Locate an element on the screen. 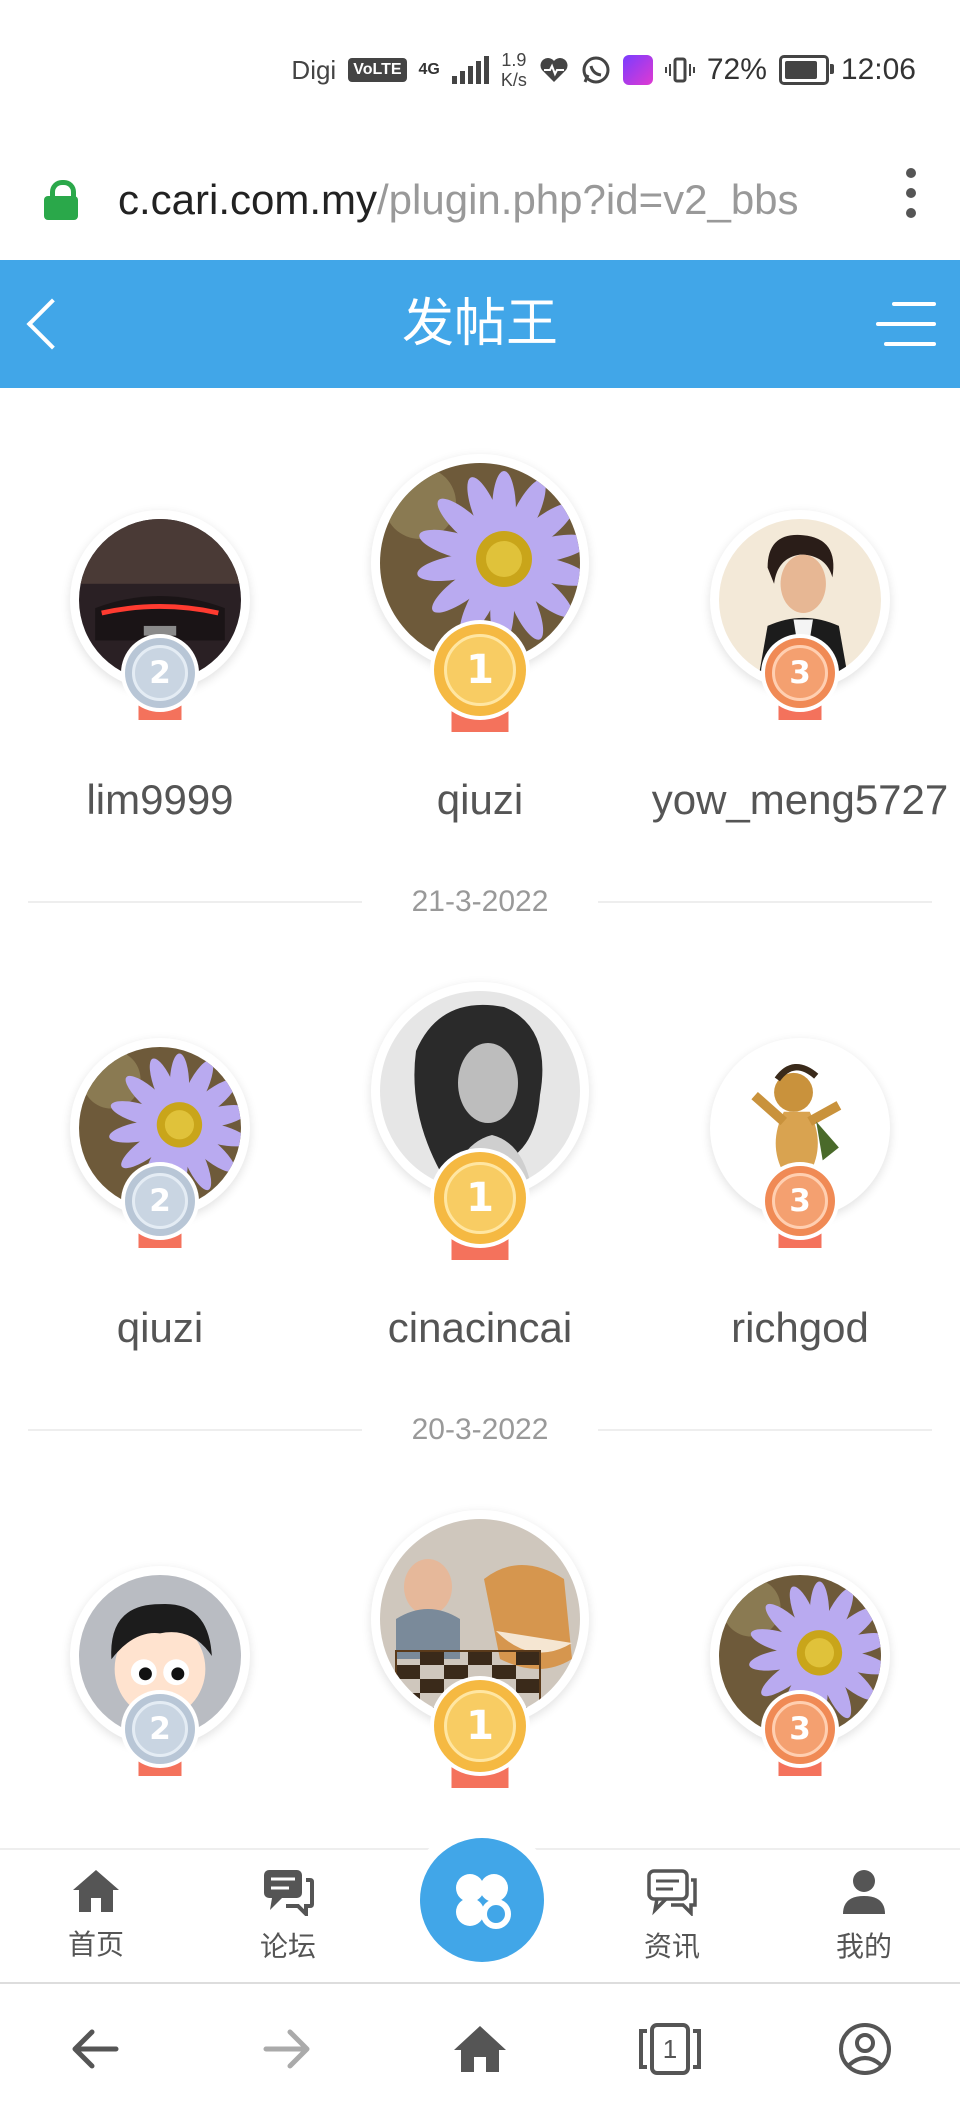 The image size is (960, 2114). whatsapp-icon is located at coordinates (596, 70).